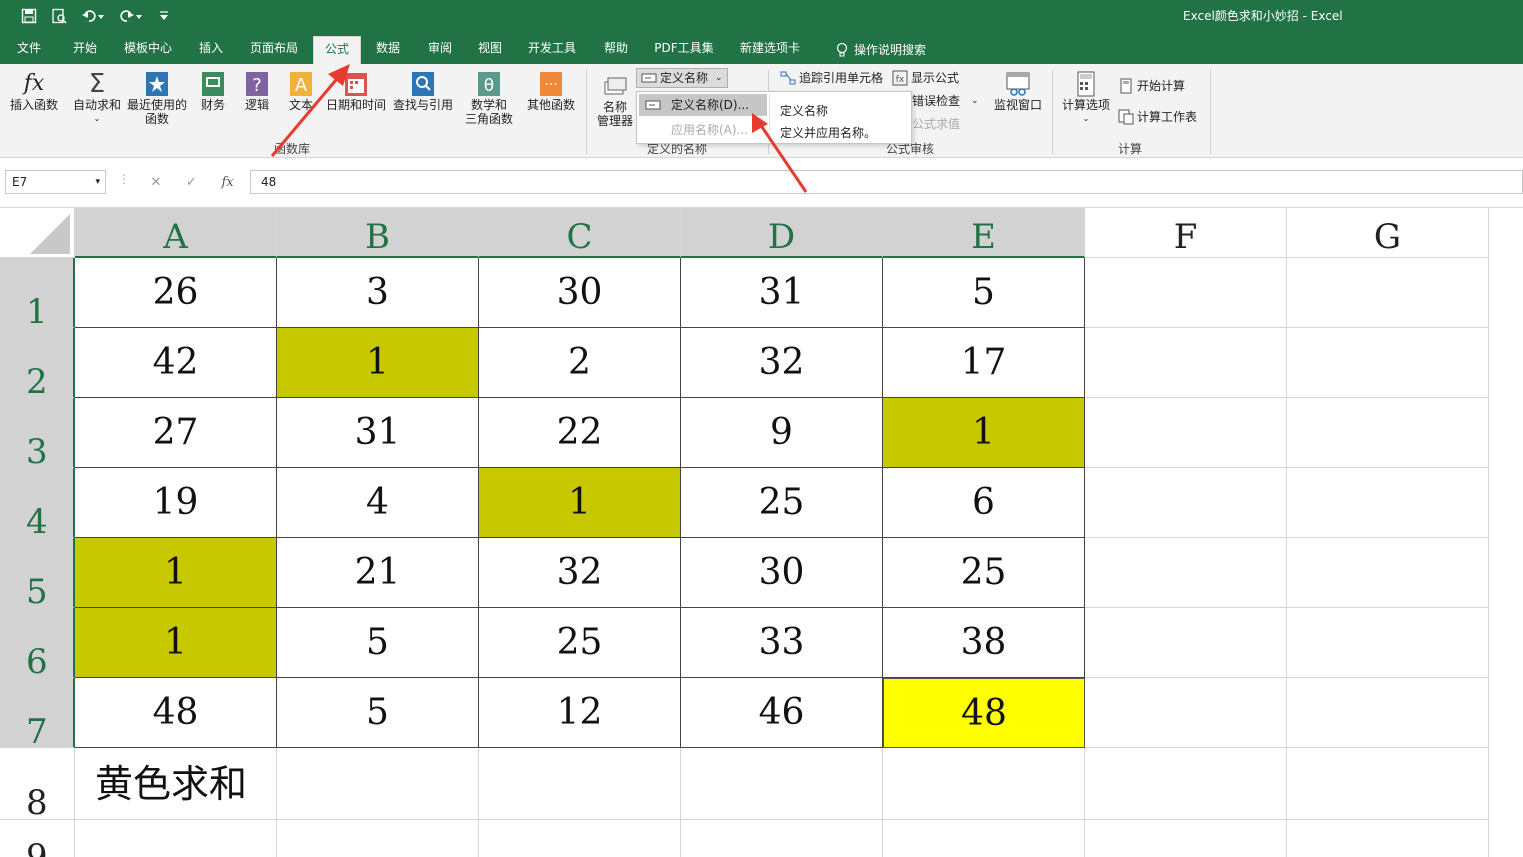  I want to click on recently-used-button: 最近使用的 函数, so click(157, 98).